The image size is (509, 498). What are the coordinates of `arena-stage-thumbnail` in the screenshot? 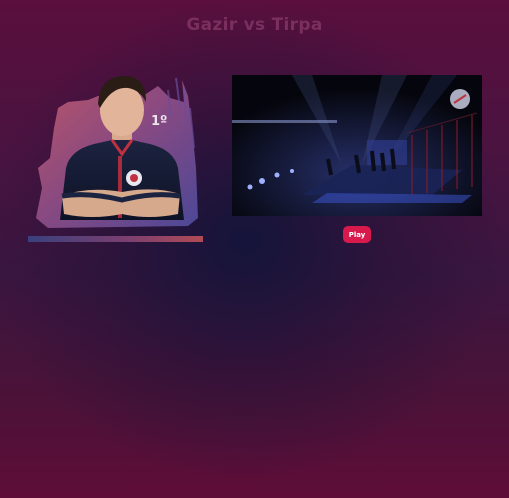 It's located at (357, 145).